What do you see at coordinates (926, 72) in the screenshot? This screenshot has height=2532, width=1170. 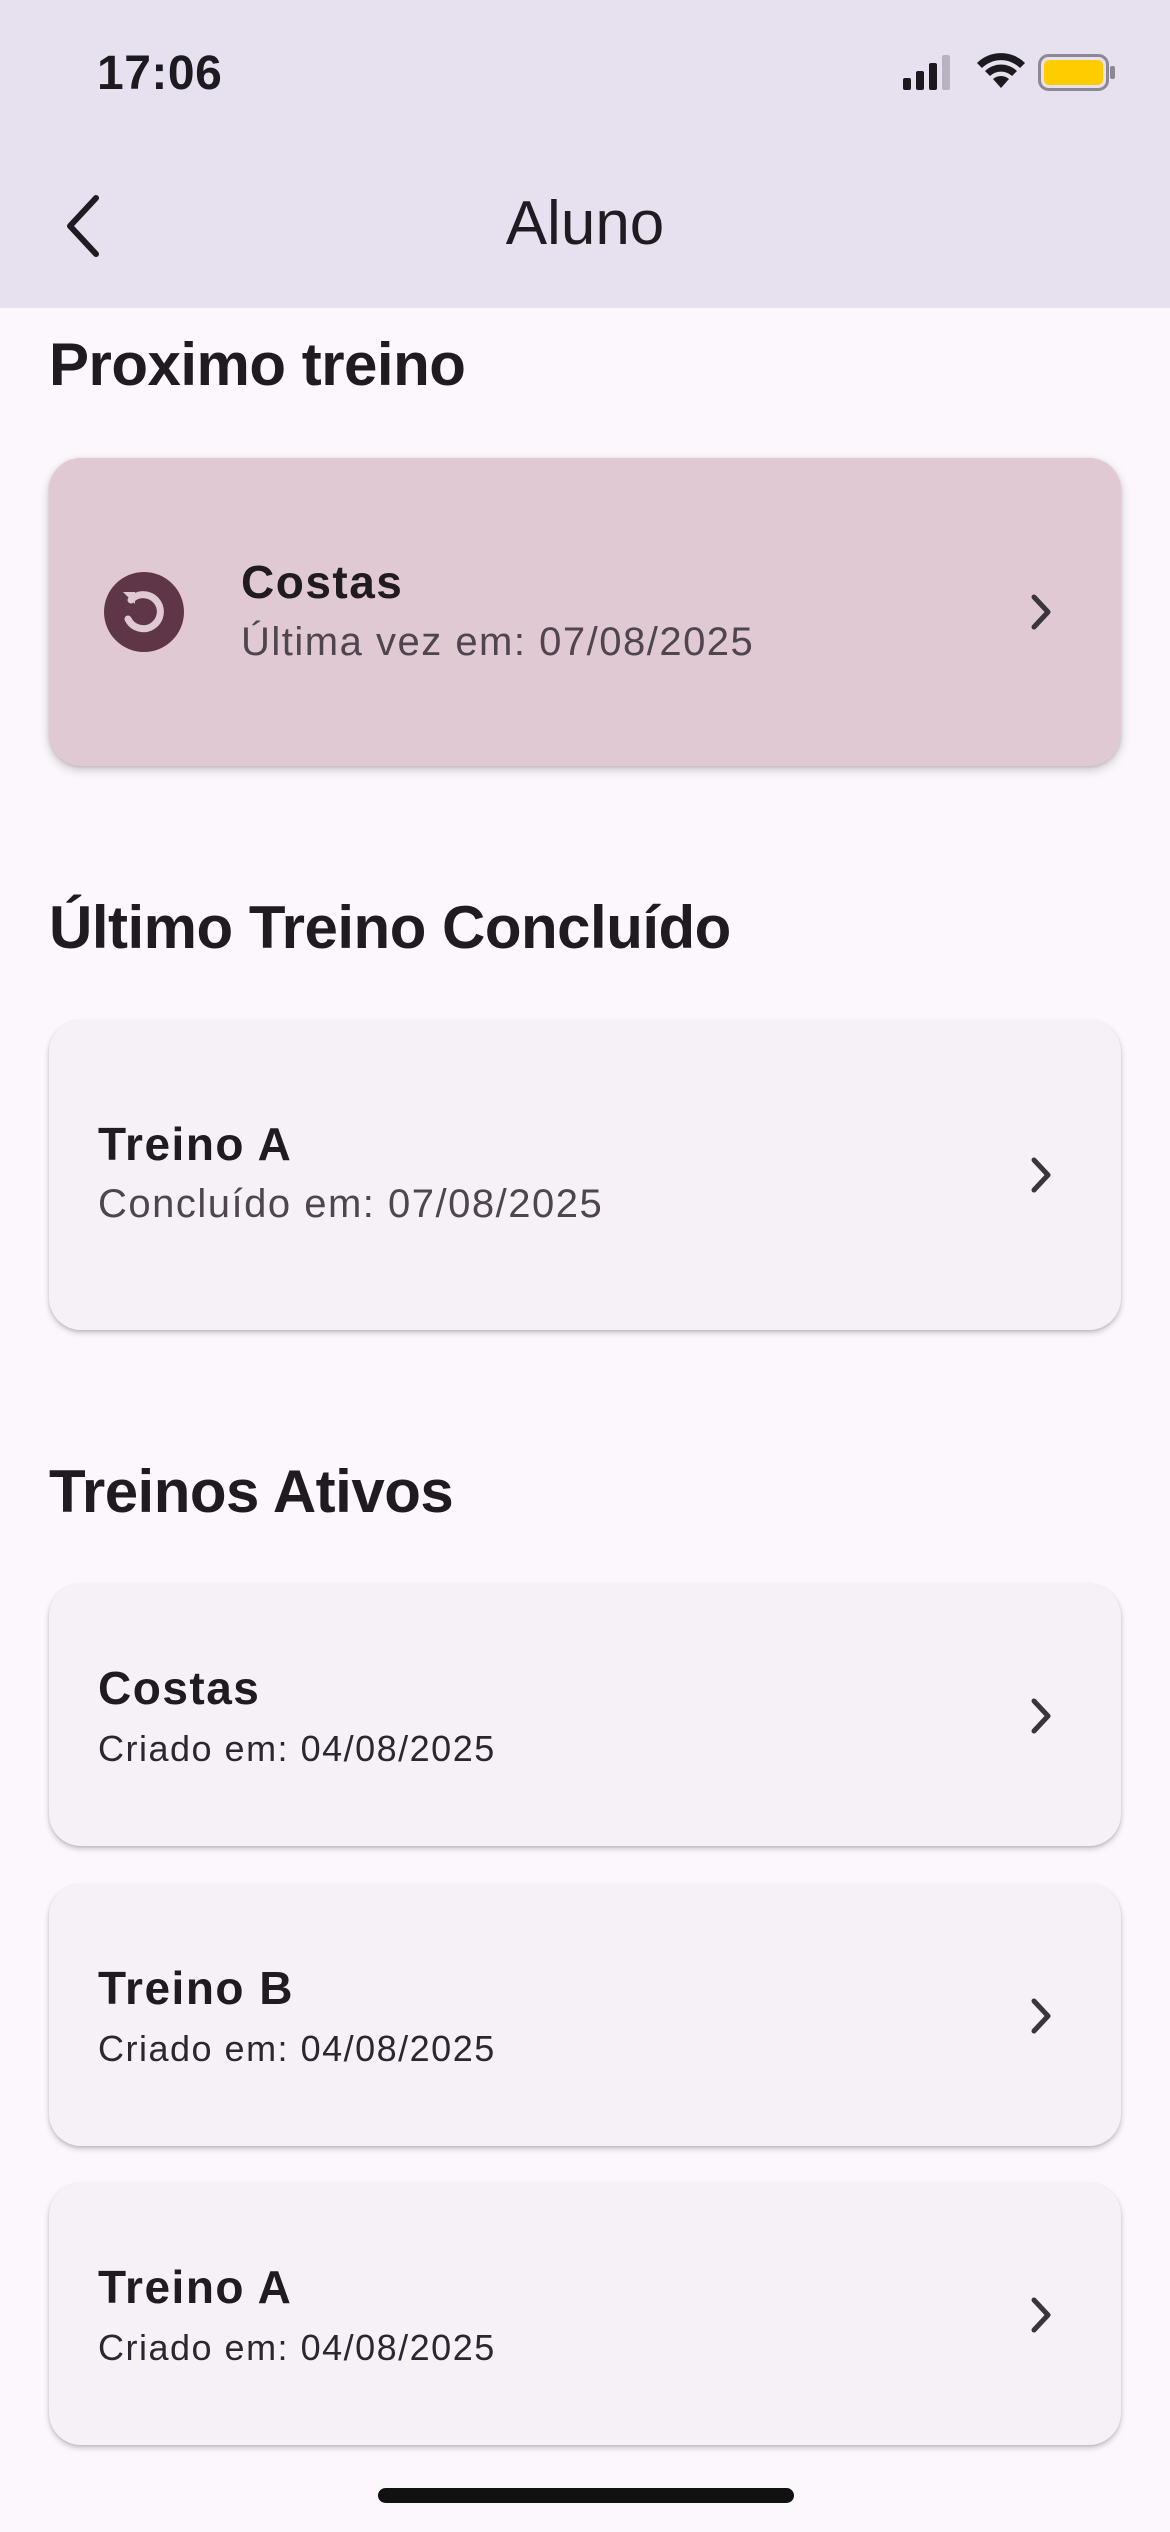 I see `cellular-signal-icon` at bounding box center [926, 72].